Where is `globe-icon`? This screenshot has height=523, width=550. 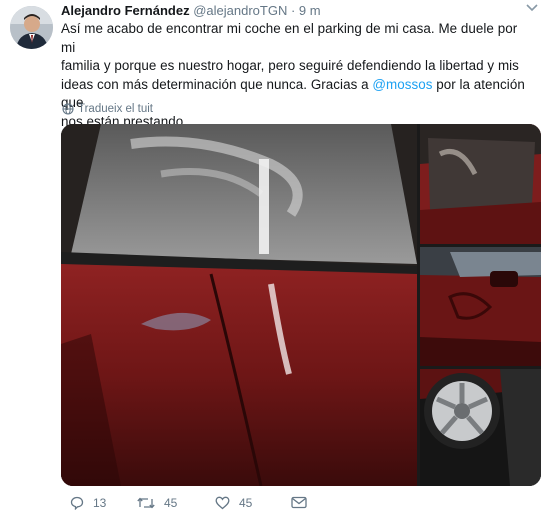 globe-icon is located at coordinates (68, 109).